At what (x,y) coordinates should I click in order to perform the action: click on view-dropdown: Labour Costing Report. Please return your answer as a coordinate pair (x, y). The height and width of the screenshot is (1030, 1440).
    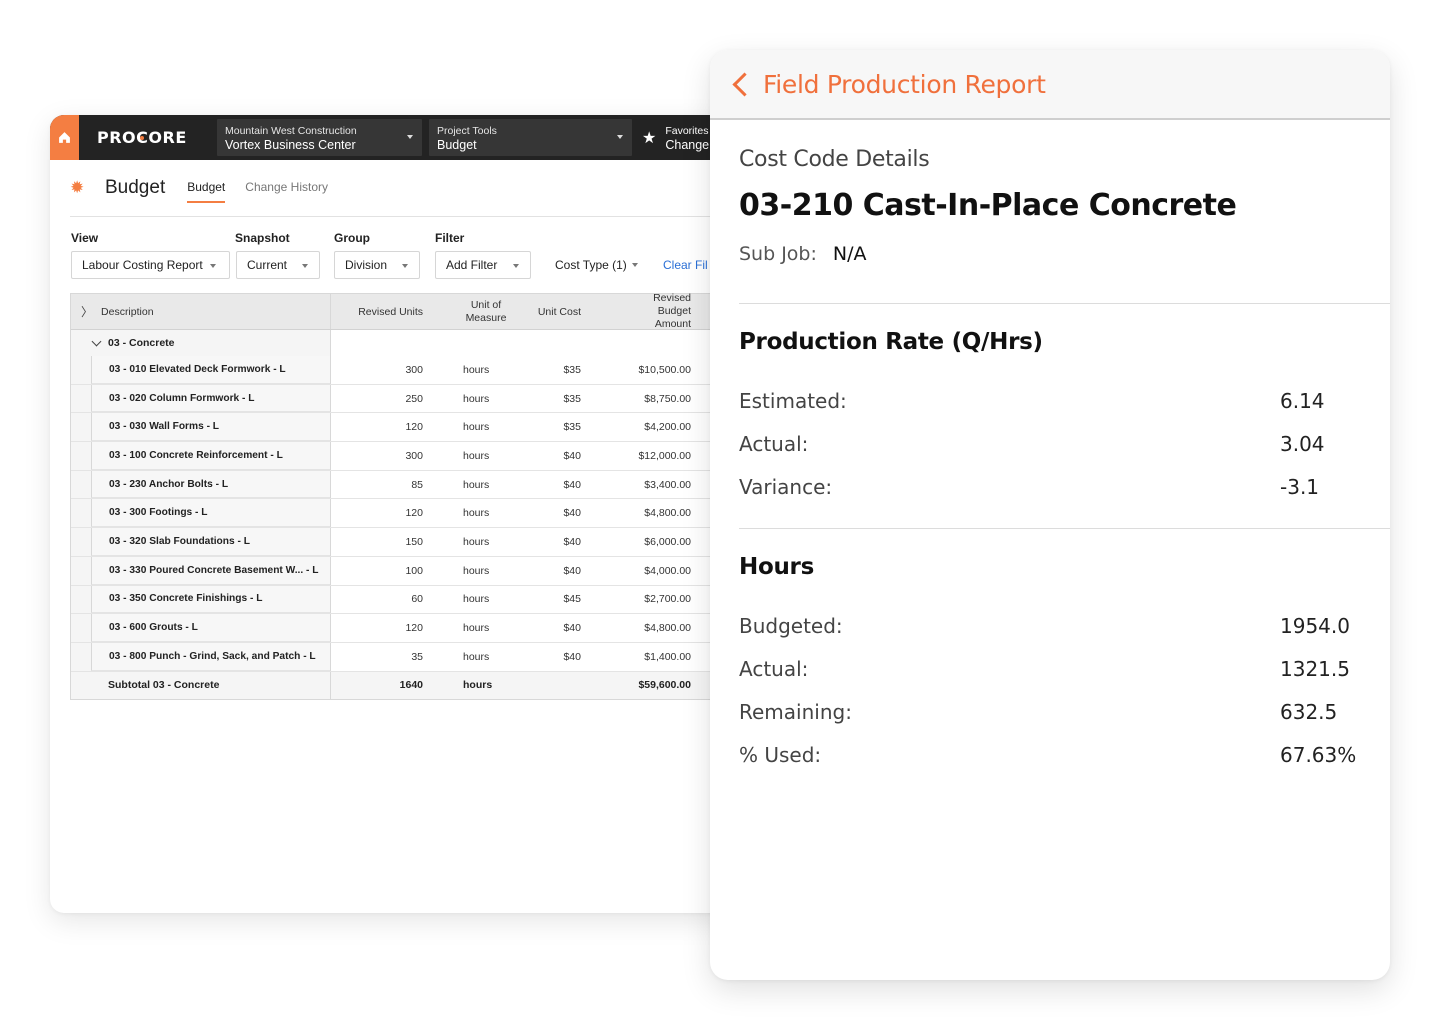
    Looking at the image, I should click on (150, 265).